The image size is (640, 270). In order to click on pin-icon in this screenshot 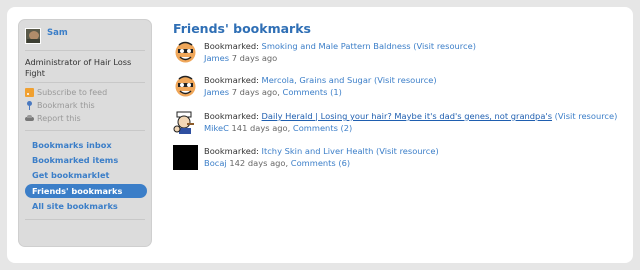, I will do `click(29, 105)`.